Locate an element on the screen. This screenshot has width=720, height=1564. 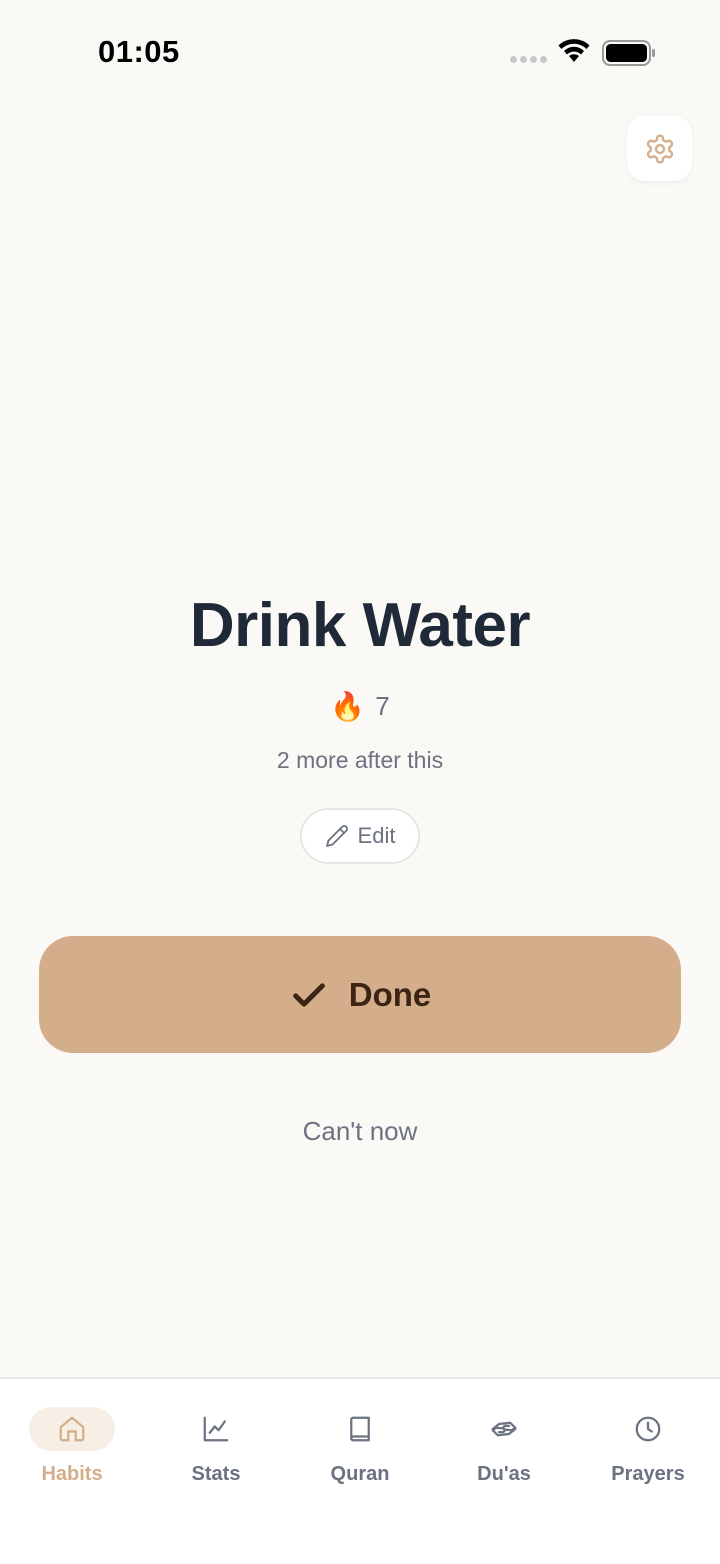
cant-now-button: Can't now is located at coordinates (360, 1131).